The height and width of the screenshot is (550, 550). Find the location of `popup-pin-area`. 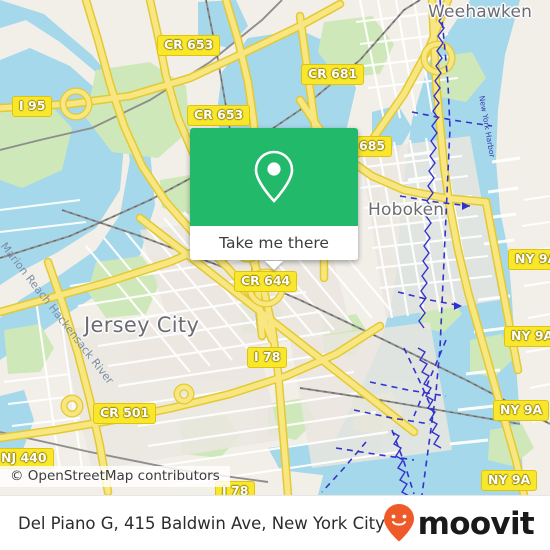

popup-pin-area is located at coordinates (274, 177).